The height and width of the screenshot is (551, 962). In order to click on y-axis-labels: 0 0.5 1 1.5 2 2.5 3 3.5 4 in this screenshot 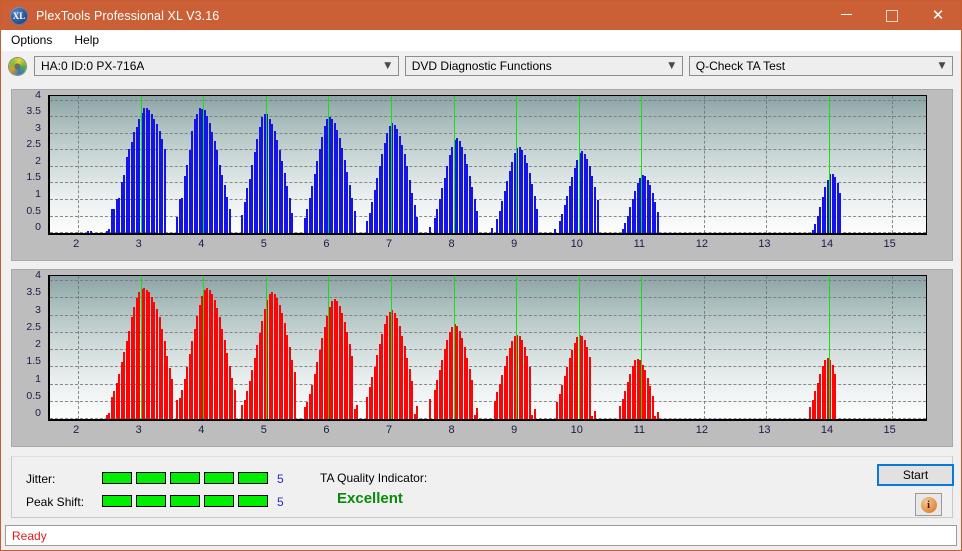, I will do `click(26, 344)`.